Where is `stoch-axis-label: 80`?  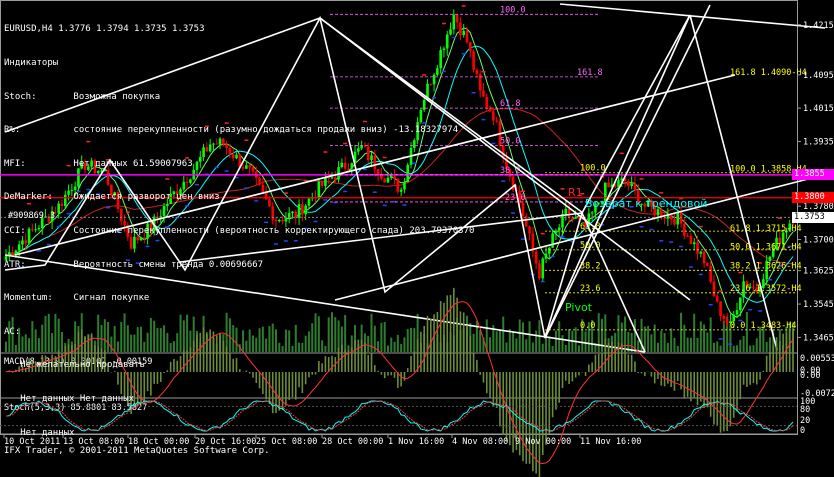 stoch-axis-label: 80 is located at coordinates (805, 410).